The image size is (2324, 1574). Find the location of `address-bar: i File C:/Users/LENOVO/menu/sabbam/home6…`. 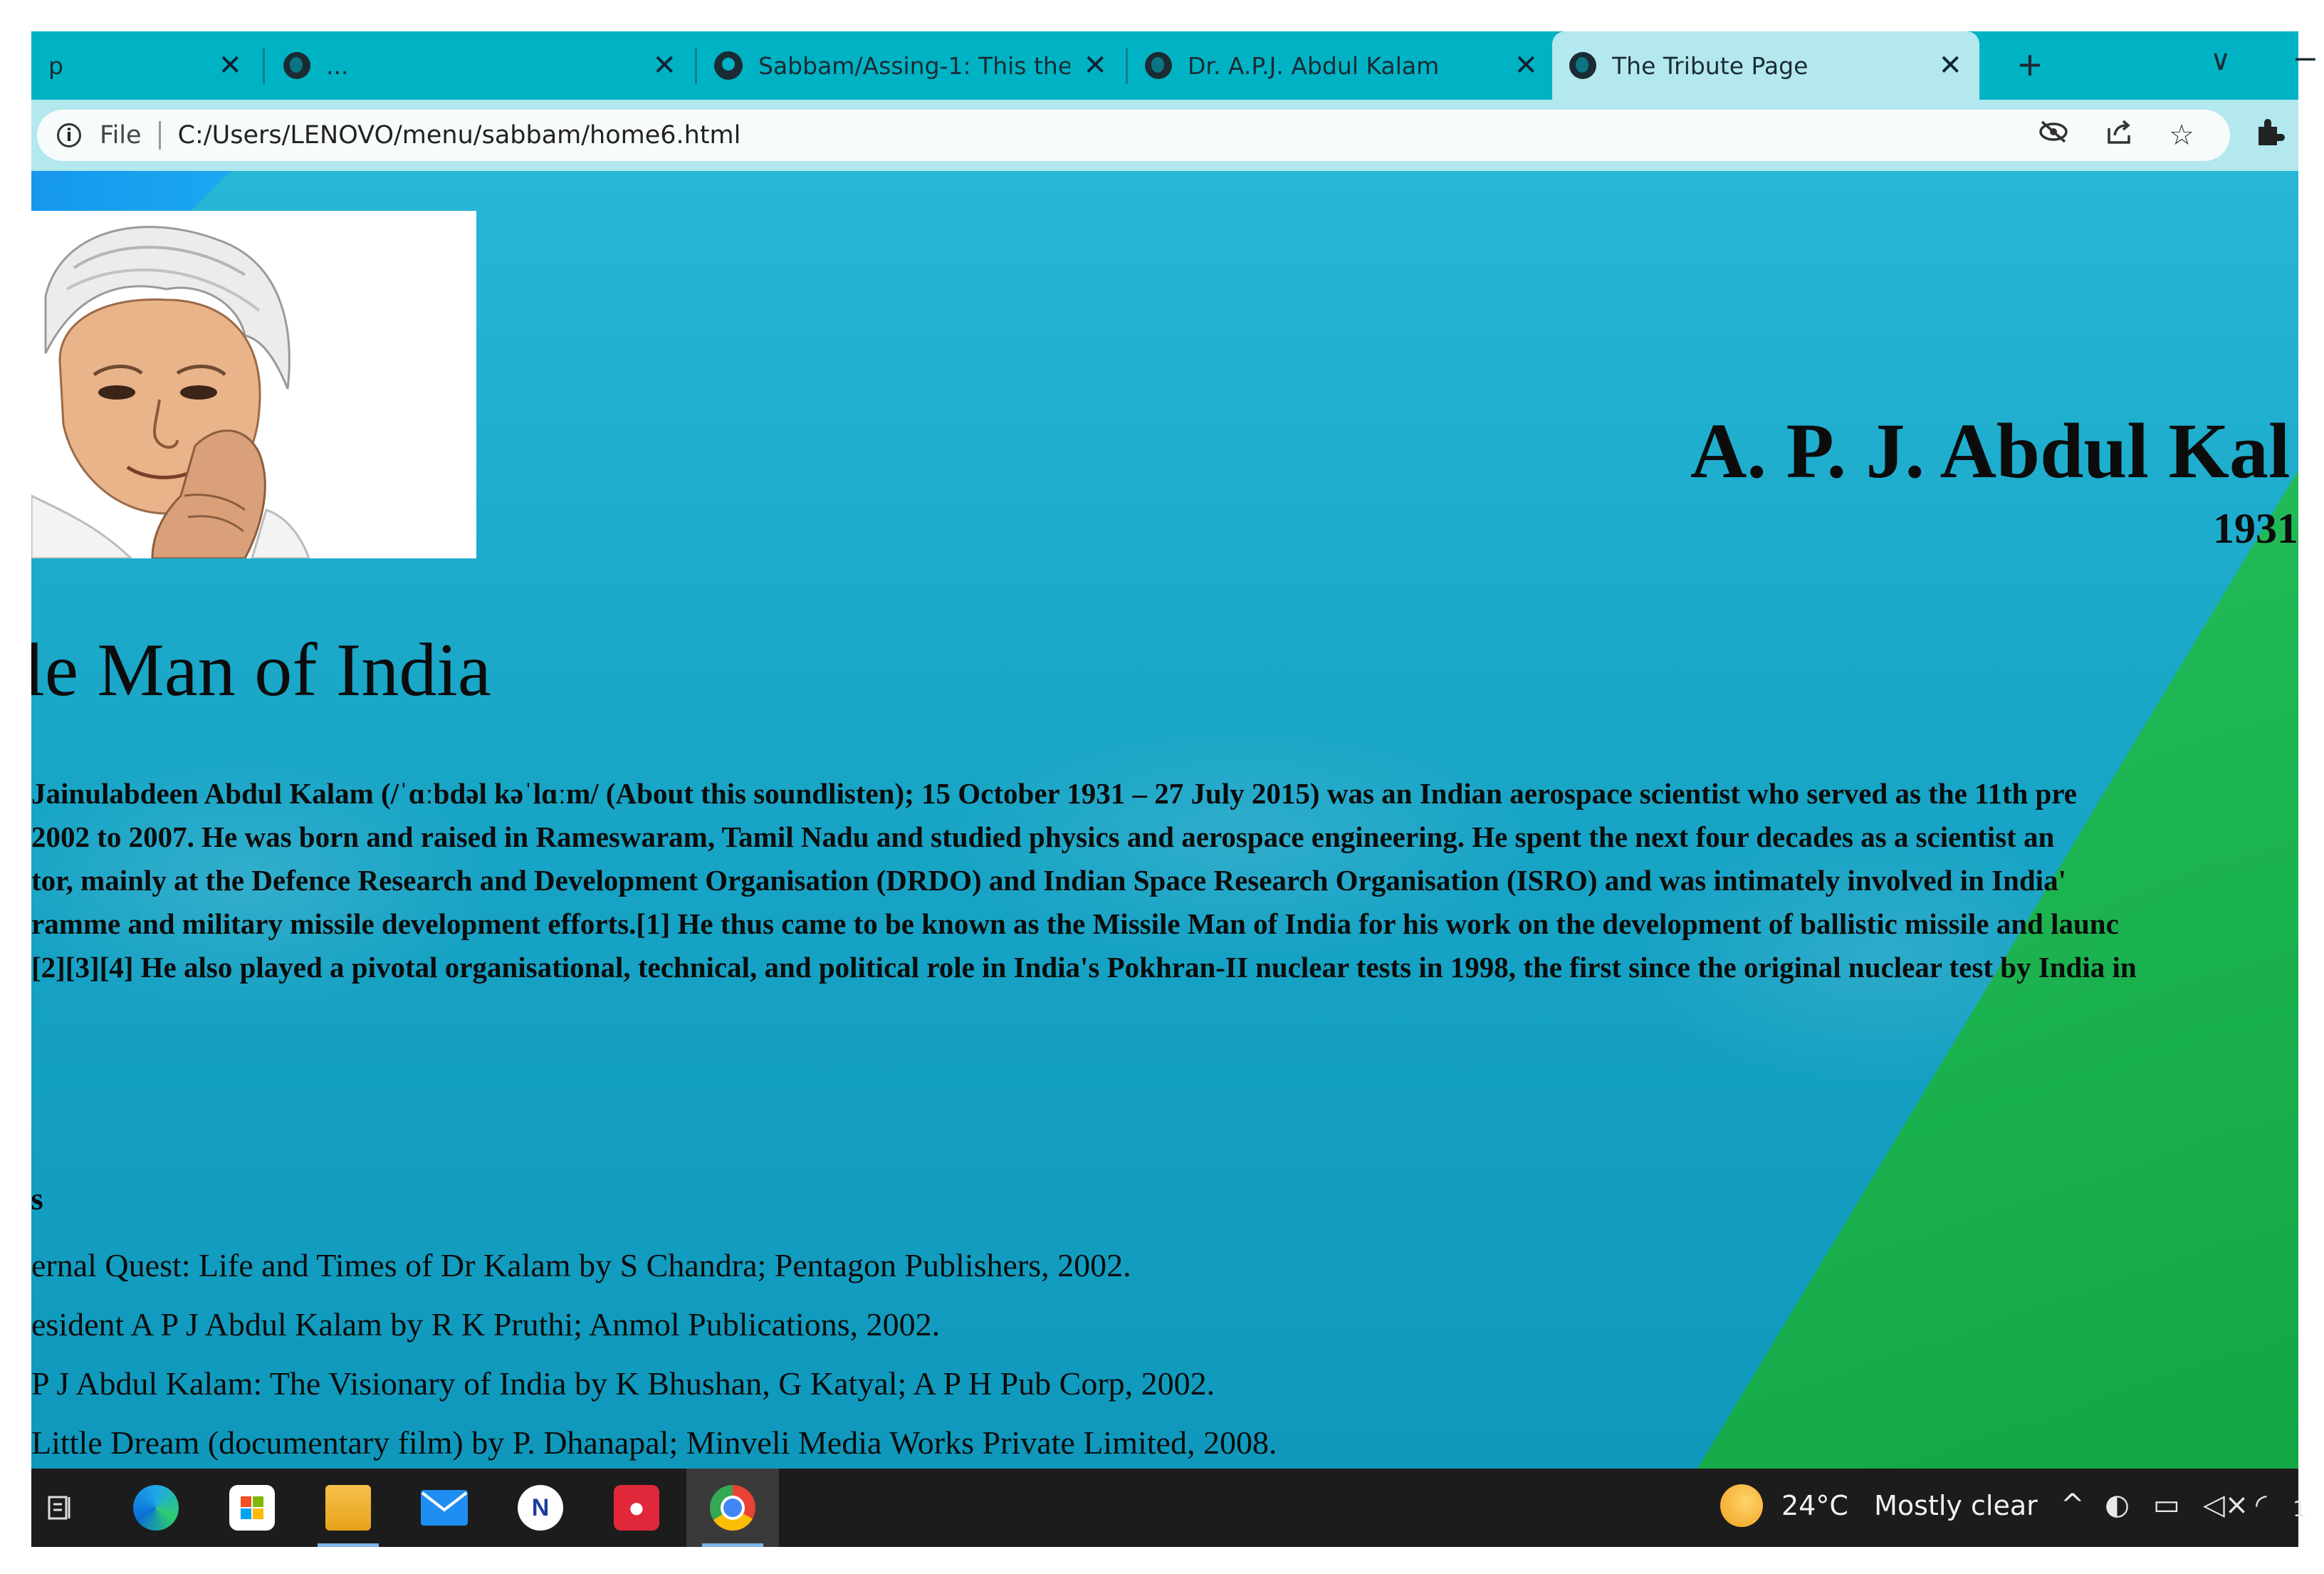

address-bar: i File C:/Users/LENOVO/menu/sabbam/home6… is located at coordinates (1133, 136).